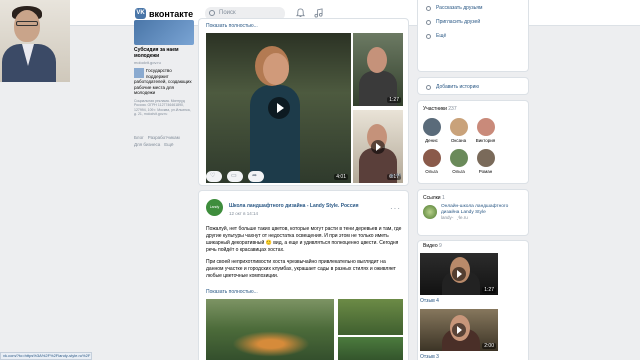 This screenshot has width=640, height=360. I want to click on ad-title: Субсидия за наем молодежи, so click(164, 53).